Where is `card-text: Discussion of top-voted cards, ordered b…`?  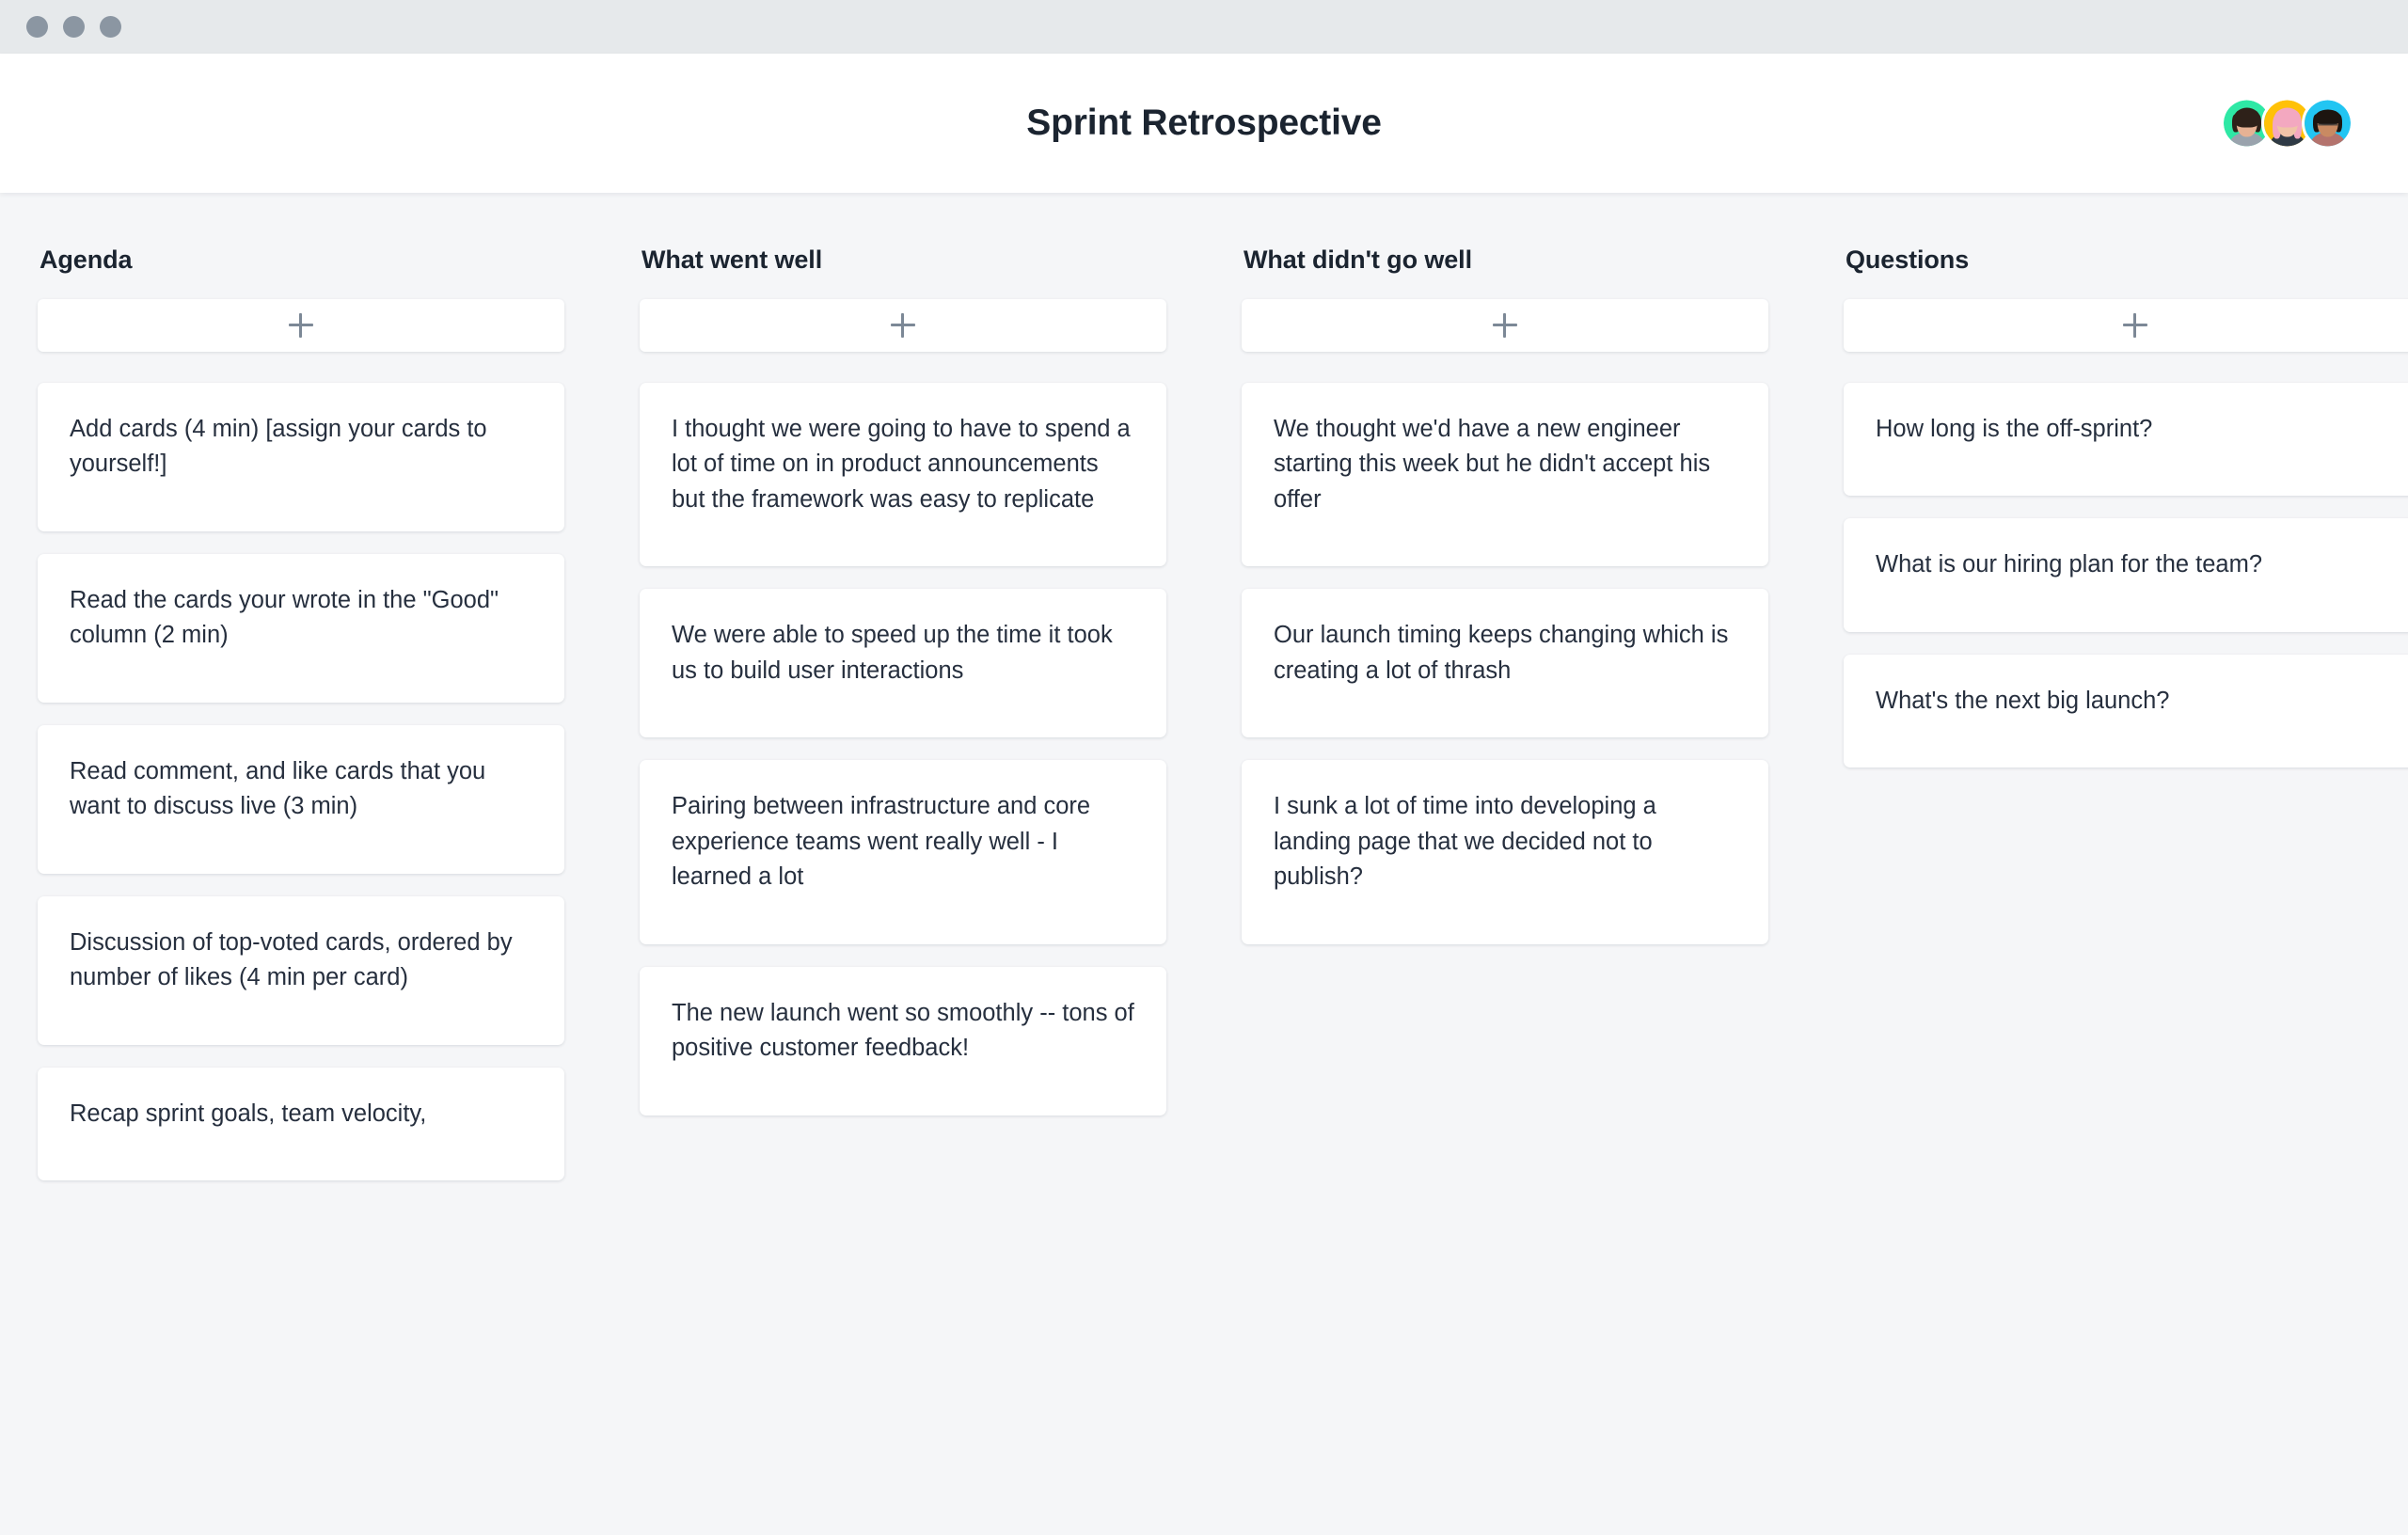
card-text: Discussion of top-voted cards, ordered b… is located at coordinates (292, 959).